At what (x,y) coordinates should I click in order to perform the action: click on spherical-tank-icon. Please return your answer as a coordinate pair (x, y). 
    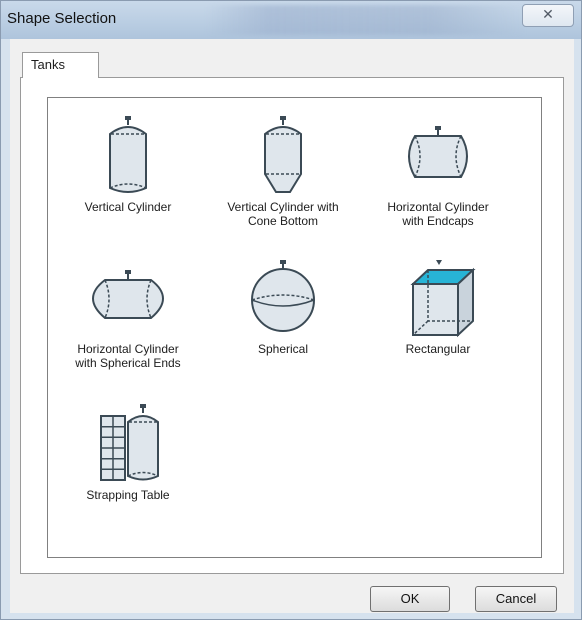
    Looking at the image, I should click on (283, 296).